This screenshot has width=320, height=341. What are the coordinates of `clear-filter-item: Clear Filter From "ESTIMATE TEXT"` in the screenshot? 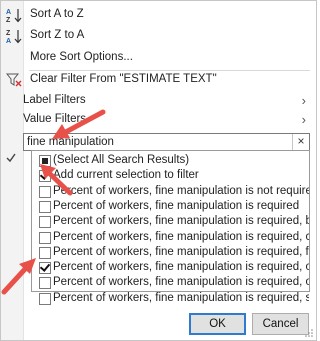 It's located at (158, 79).